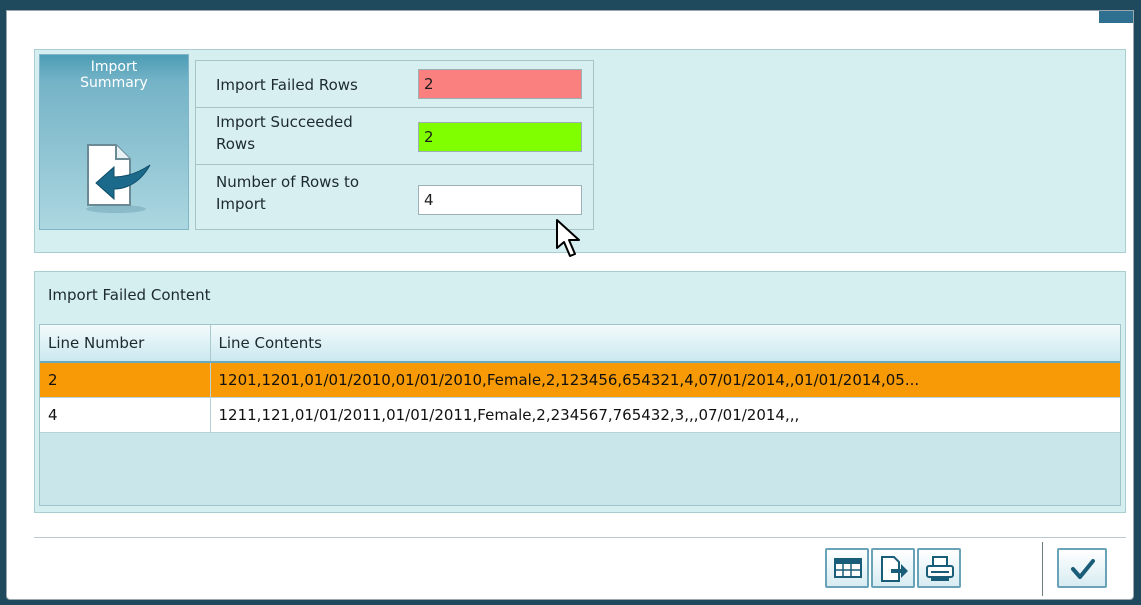 Image resolution: width=1141 pixels, height=605 pixels. What do you see at coordinates (1042, 569) in the screenshot?
I see `toolbar-separator` at bounding box center [1042, 569].